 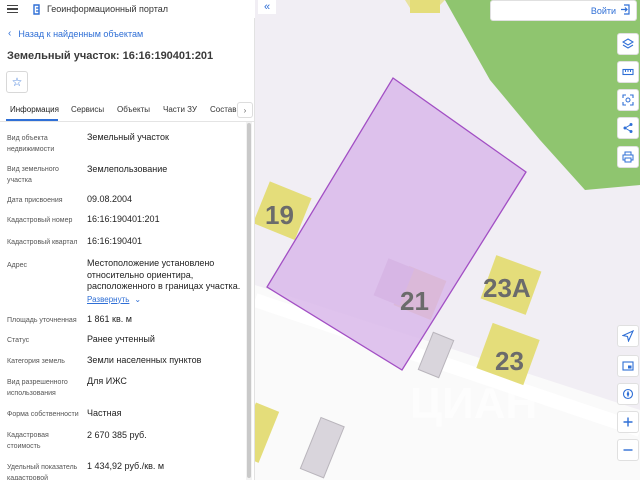 I want to click on print-icon, so click(x=628, y=157).